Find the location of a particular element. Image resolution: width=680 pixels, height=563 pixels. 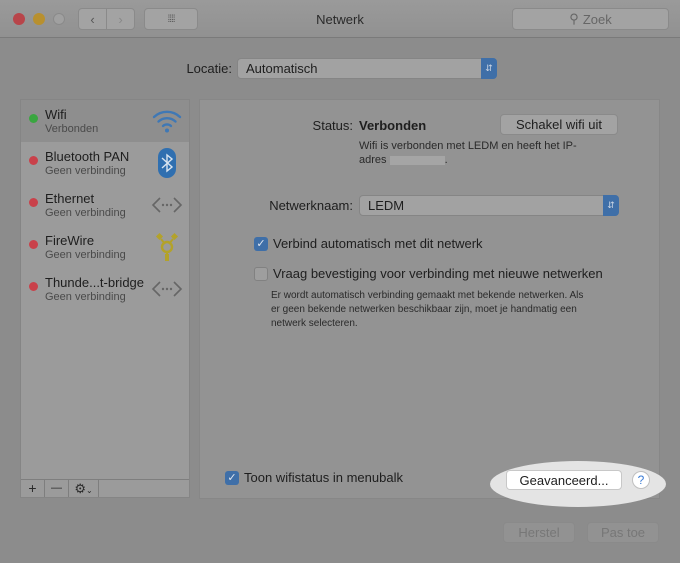

auto-connect-checkbox: ✓ Verbind automatisch met dit netwerk is located at coordinates (368, 243).